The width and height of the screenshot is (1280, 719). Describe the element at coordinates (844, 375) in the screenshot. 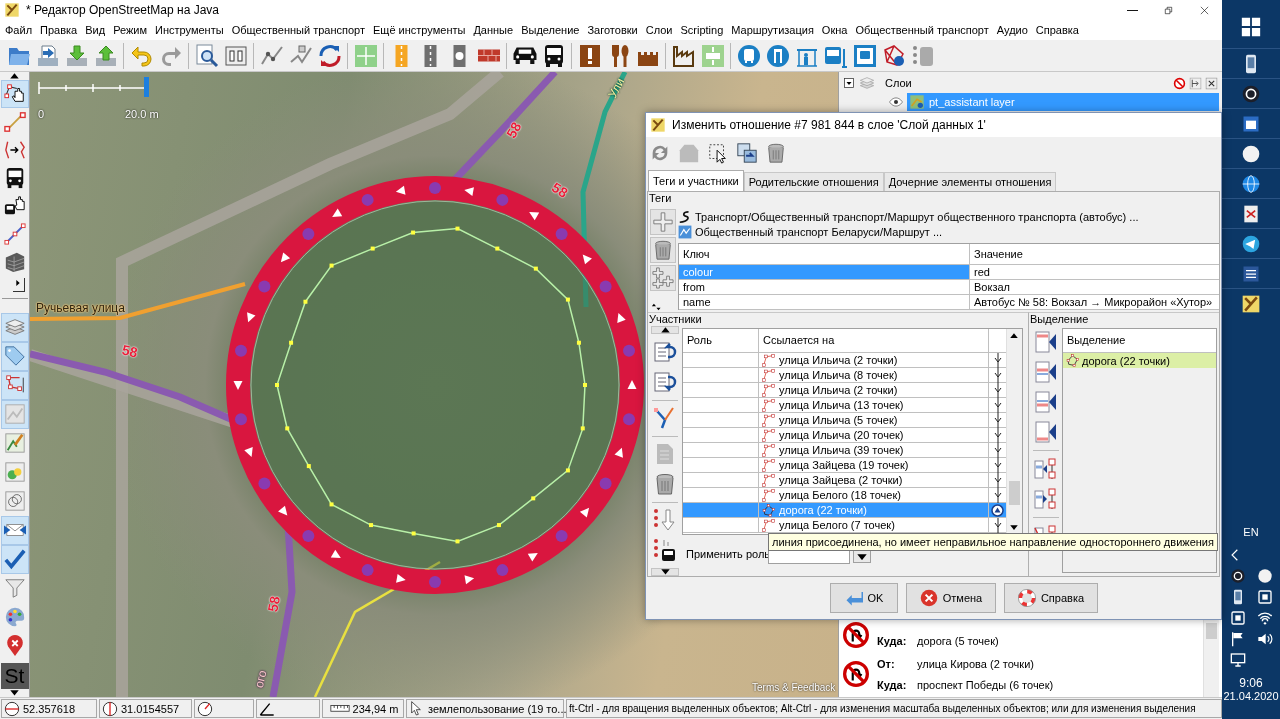

I see `member-row: улица Ильича (8 точек)` at that location.